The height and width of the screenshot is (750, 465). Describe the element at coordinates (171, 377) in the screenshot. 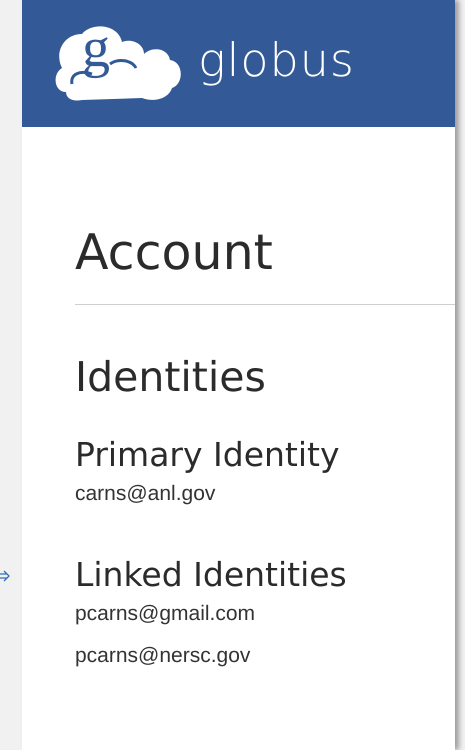

I see `section-title: Identities` at that location.